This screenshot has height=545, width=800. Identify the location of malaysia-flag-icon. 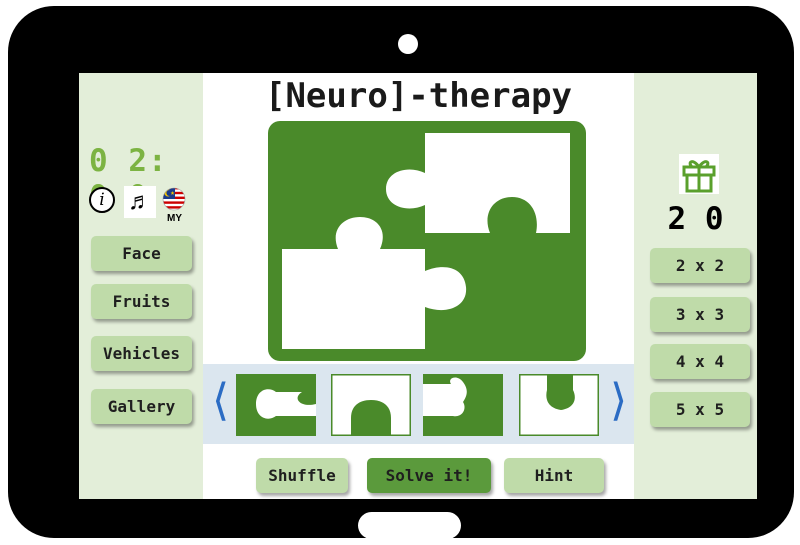
(174, 199).